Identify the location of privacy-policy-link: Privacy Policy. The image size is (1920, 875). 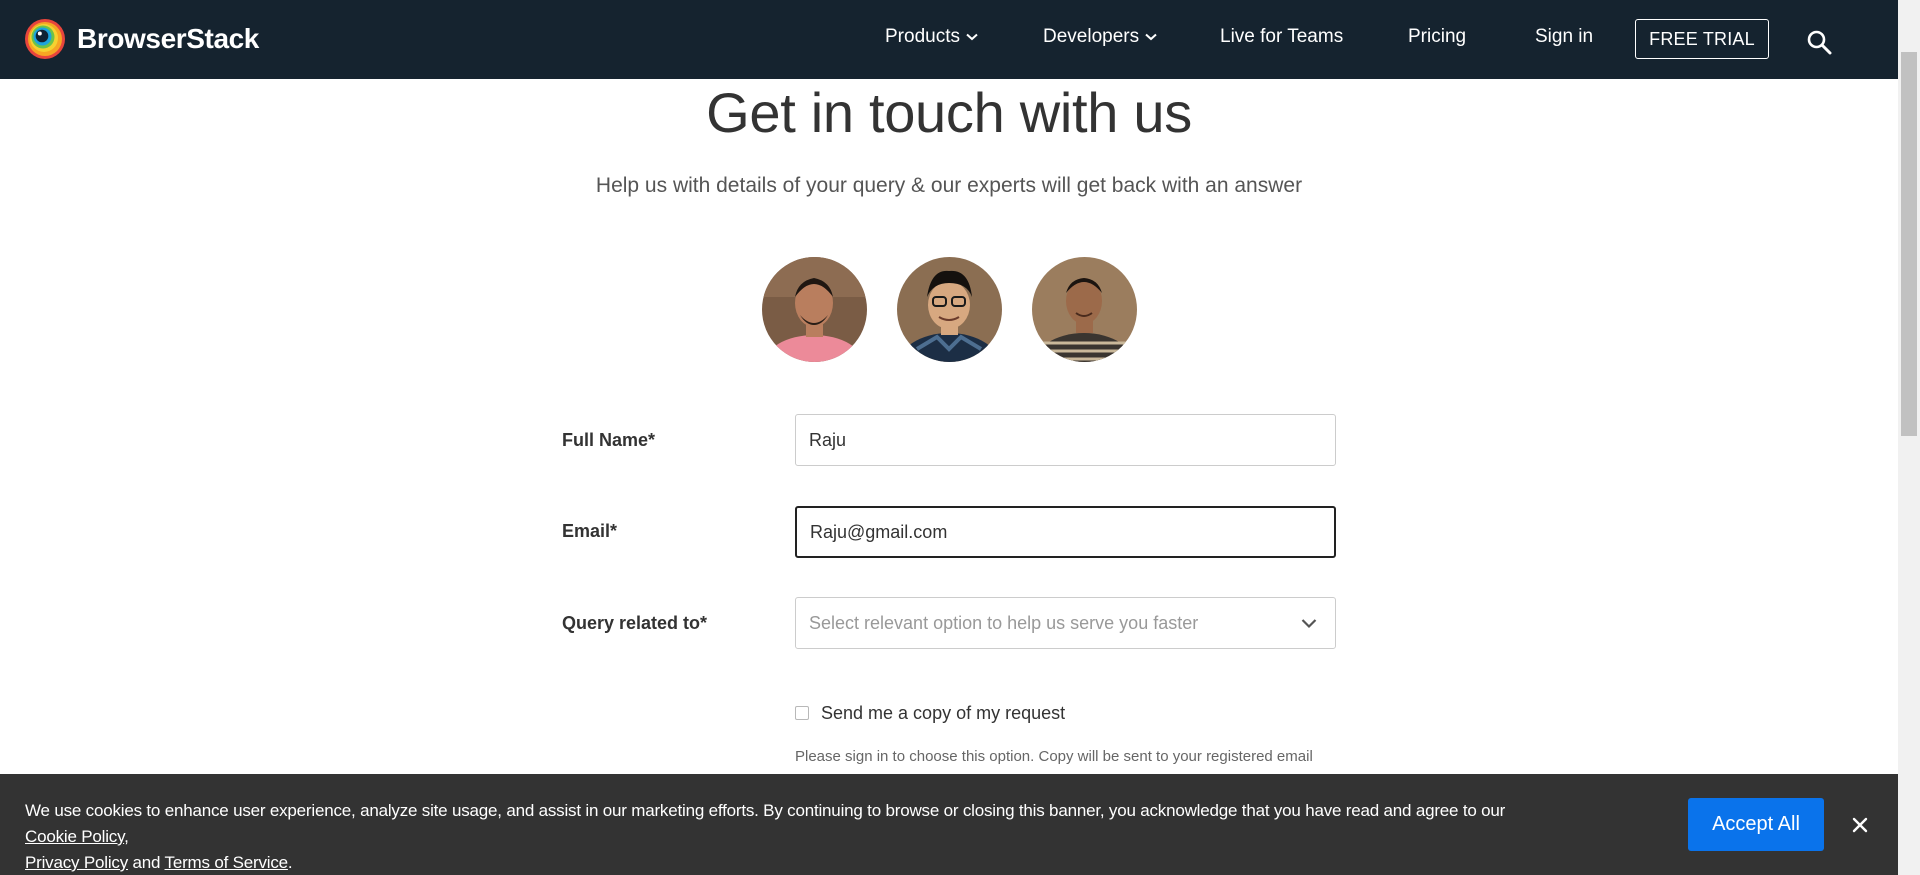
(76, 862).